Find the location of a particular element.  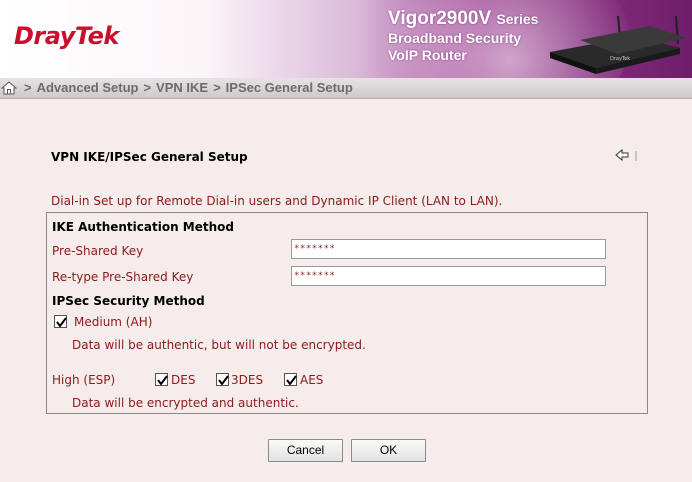

product-line-2: VoIP Router is located at coordinates (427, 55).